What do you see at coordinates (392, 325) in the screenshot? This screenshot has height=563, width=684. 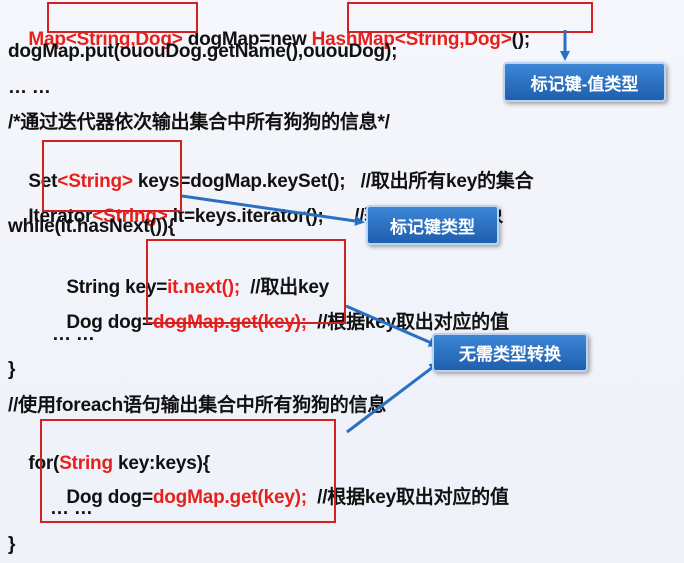 I see `arrow-no-cast-top` at bounding box center [392, 325].